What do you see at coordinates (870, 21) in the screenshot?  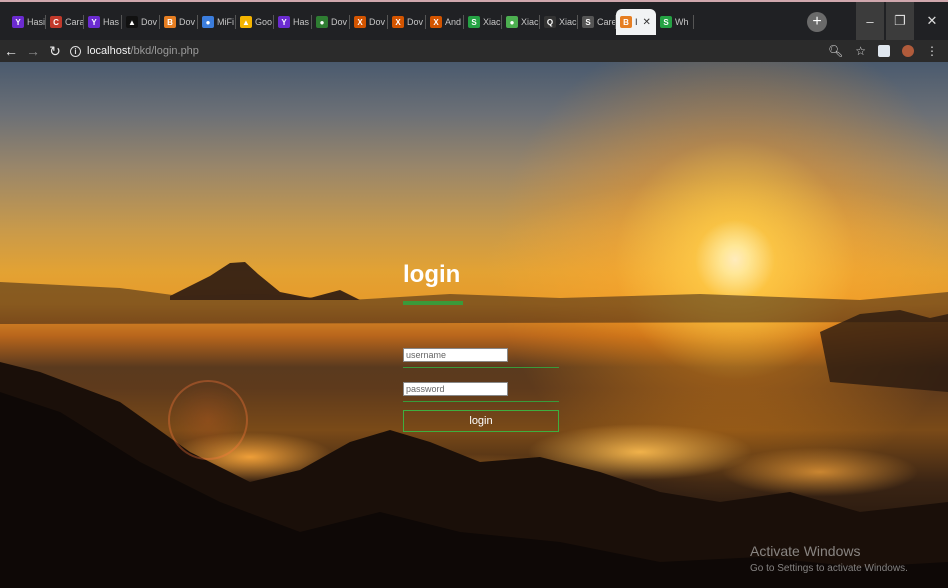 I see `minimize-icon: –` at bounding box center [870, 21].